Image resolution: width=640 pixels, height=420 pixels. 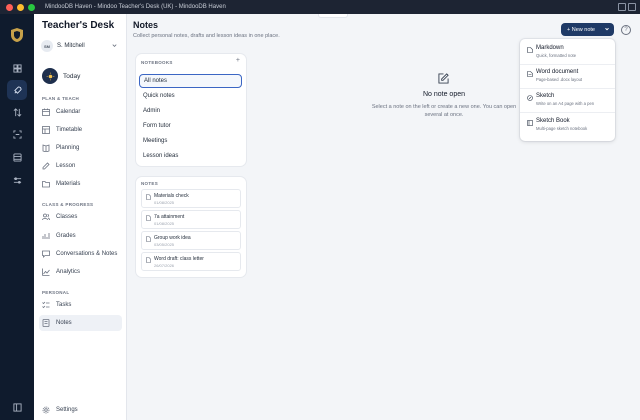 I want to click on sidebar-item-label: Settings, so click(x=67, y=410).